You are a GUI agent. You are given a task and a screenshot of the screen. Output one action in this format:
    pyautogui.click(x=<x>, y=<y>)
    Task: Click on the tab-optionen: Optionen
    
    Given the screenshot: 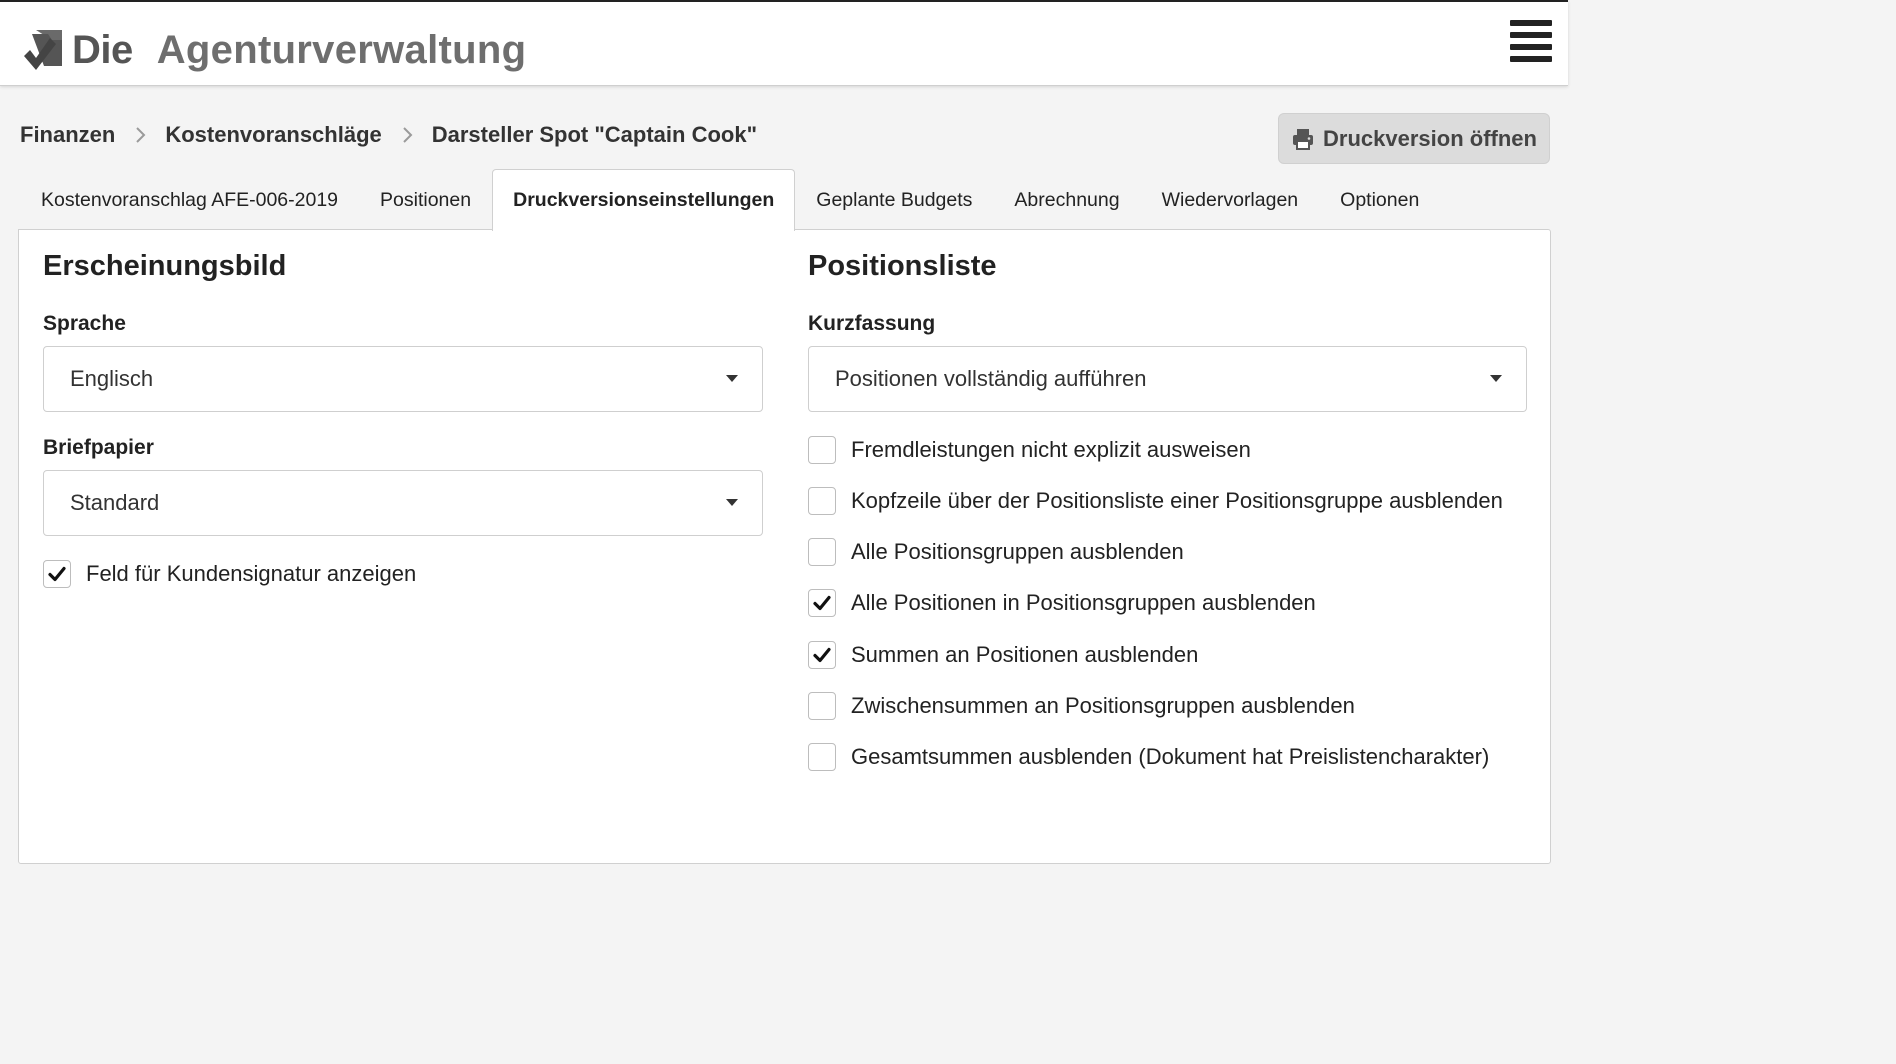 What is the action you would take?
    pyautogui.click(x=1379, y=199)
    